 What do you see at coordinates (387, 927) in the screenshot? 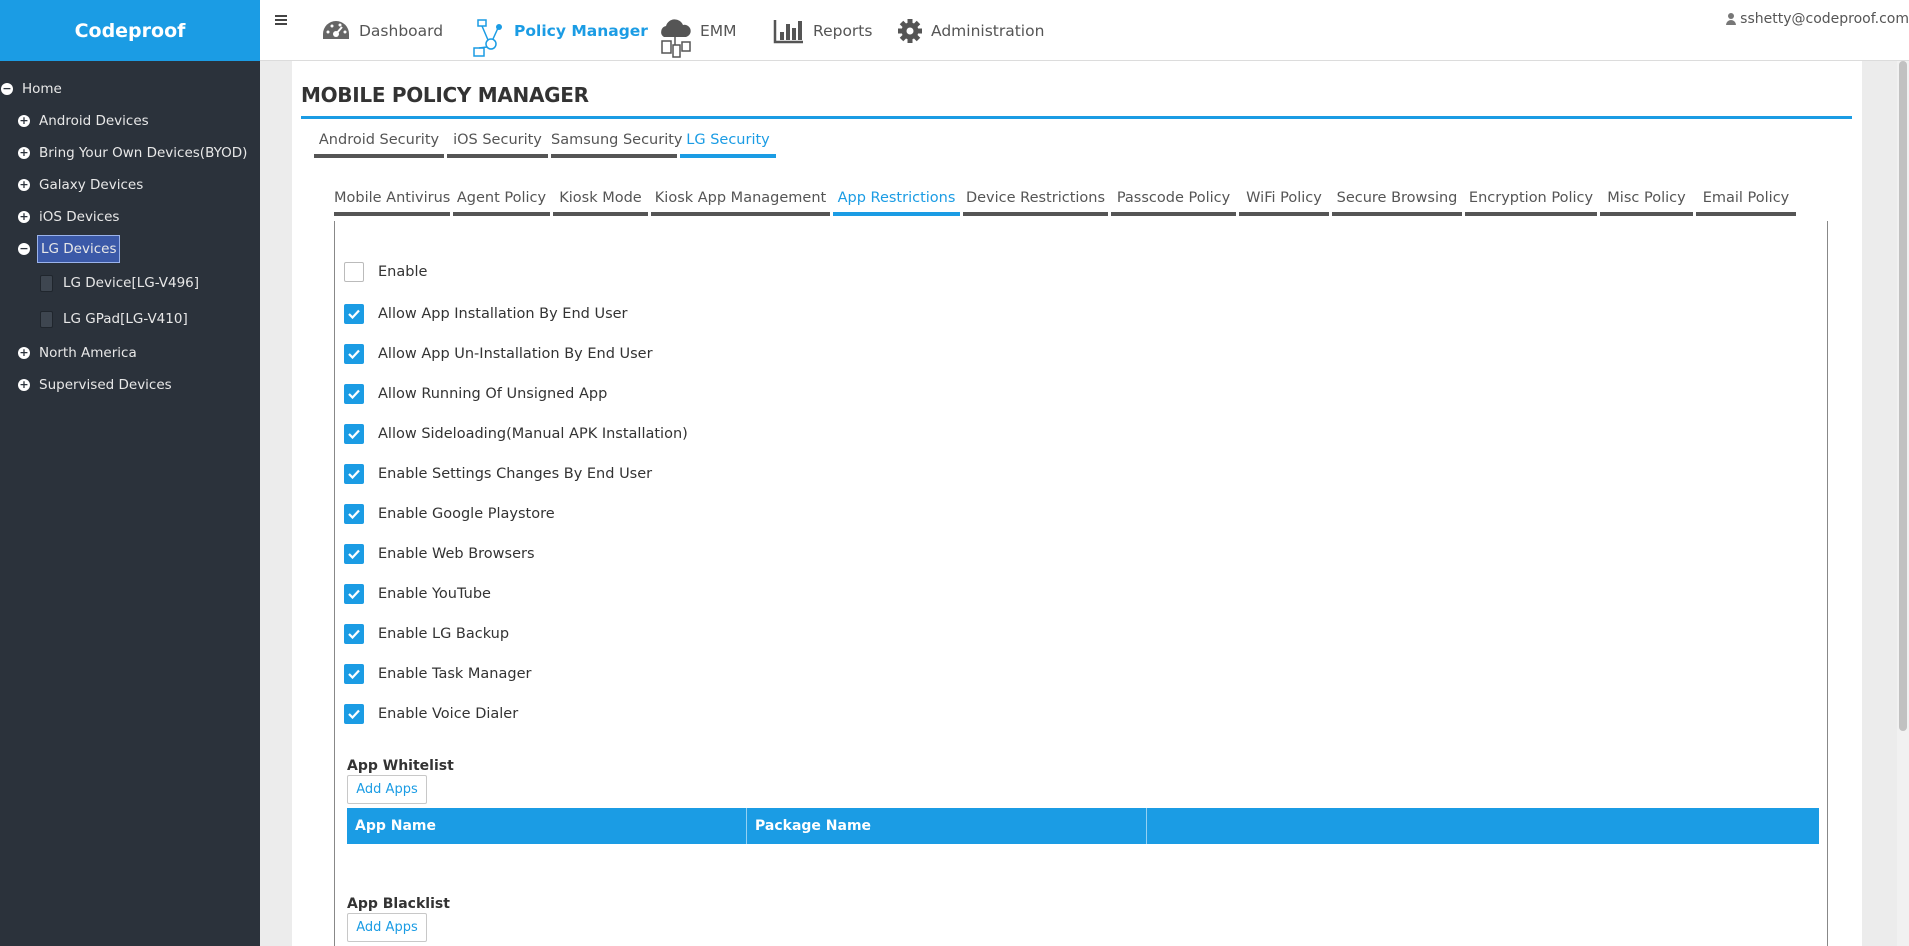
I see `blacklist-add-apps-button: Add Apps` at bounding box center [387, 927].